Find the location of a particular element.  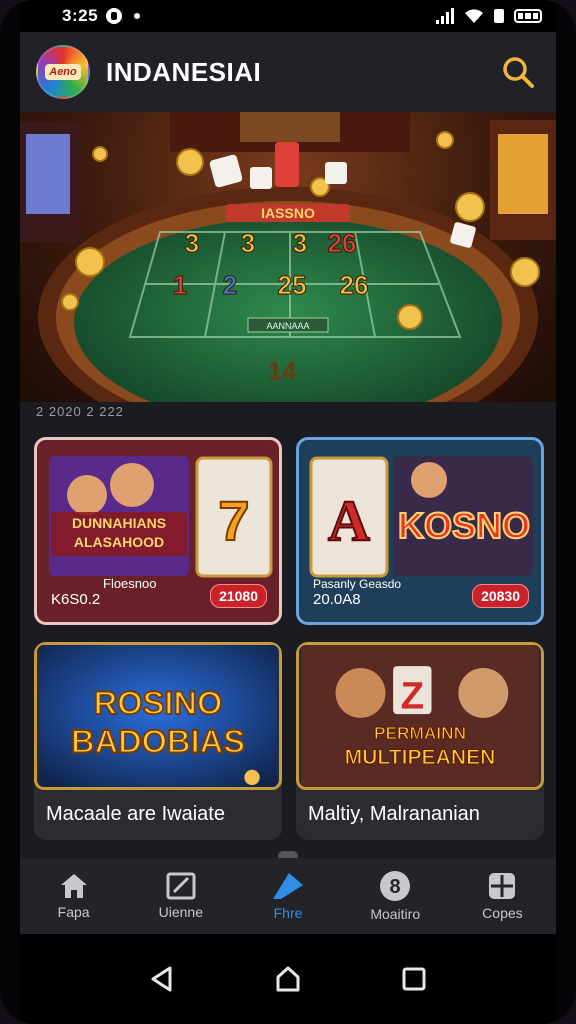

play-icon is located at coordinates (288, 886).